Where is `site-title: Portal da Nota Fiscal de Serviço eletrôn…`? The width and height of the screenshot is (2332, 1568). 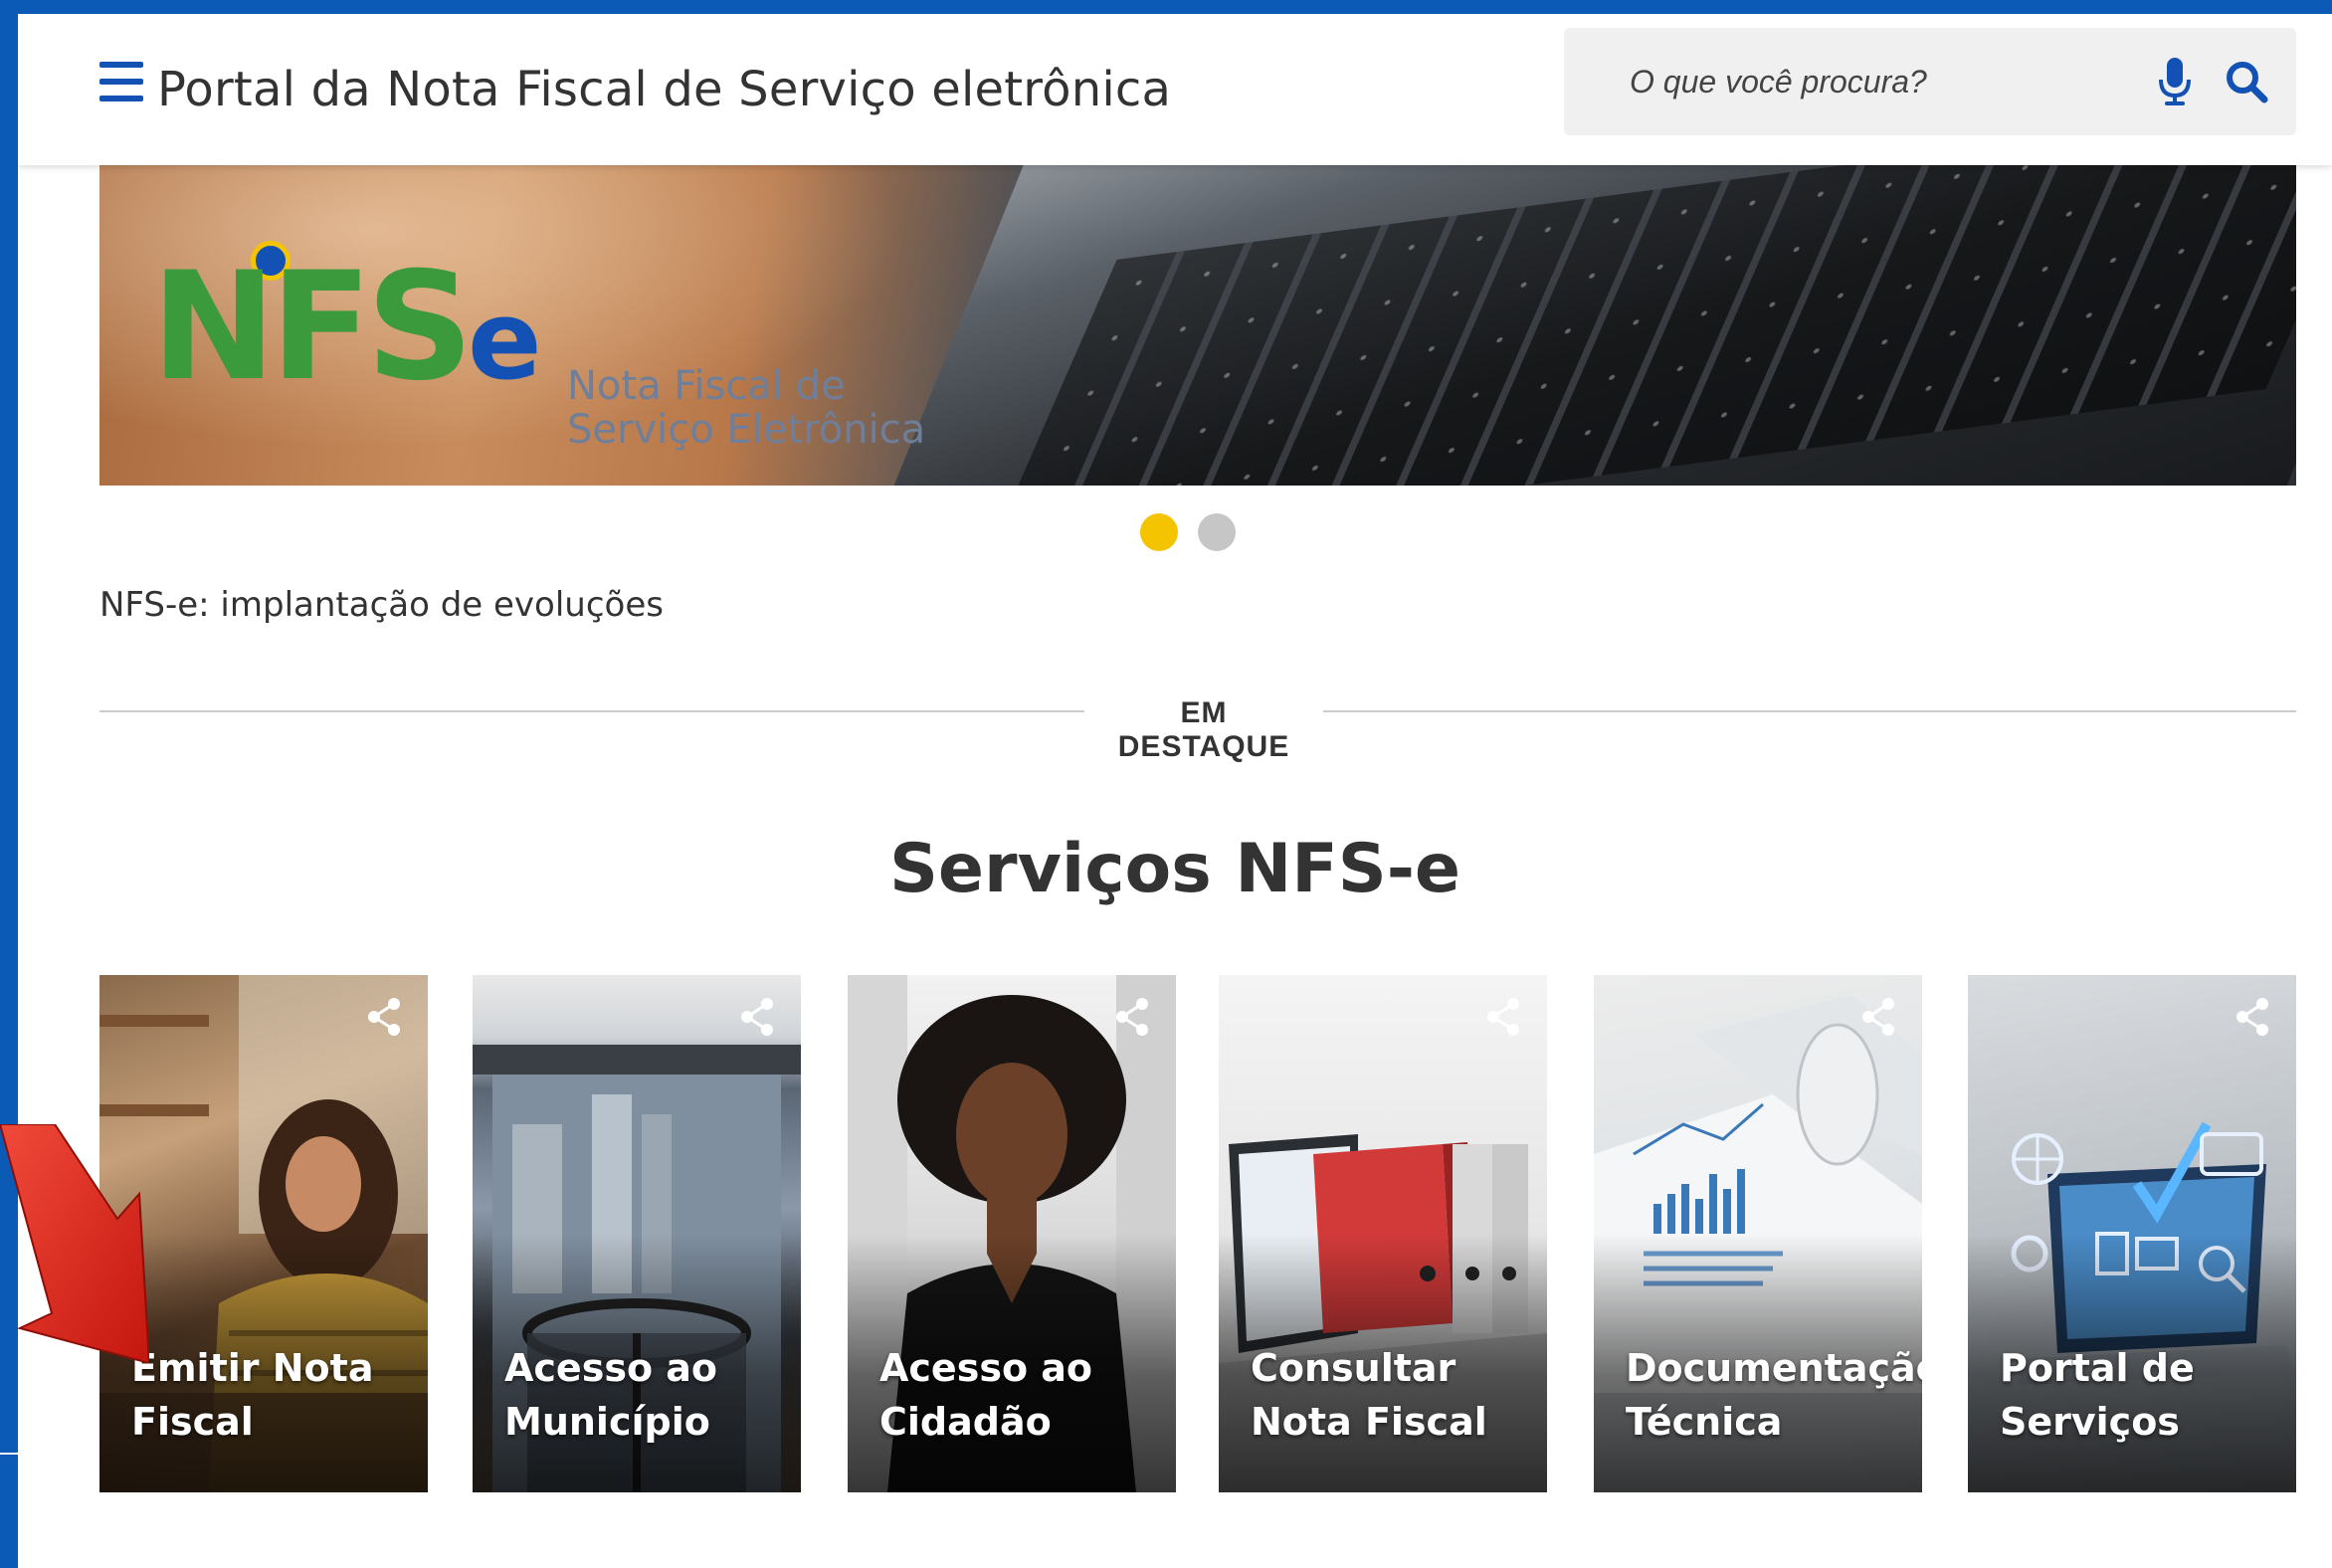 site-title: Portal da Nota Fiscal de Serviço eletrôn… is located at coordinates (664, 89).